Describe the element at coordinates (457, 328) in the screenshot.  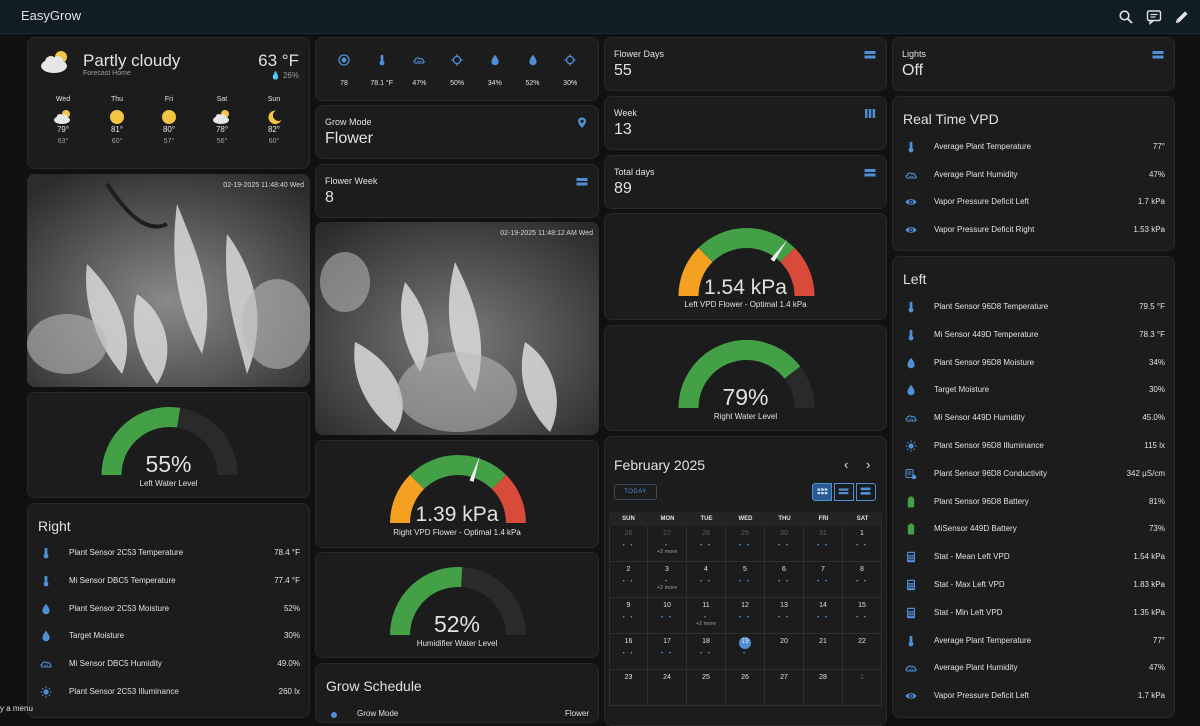
I see `center-camera-feed: 02-19-2025 11:48:12 AM Wed` at that location.